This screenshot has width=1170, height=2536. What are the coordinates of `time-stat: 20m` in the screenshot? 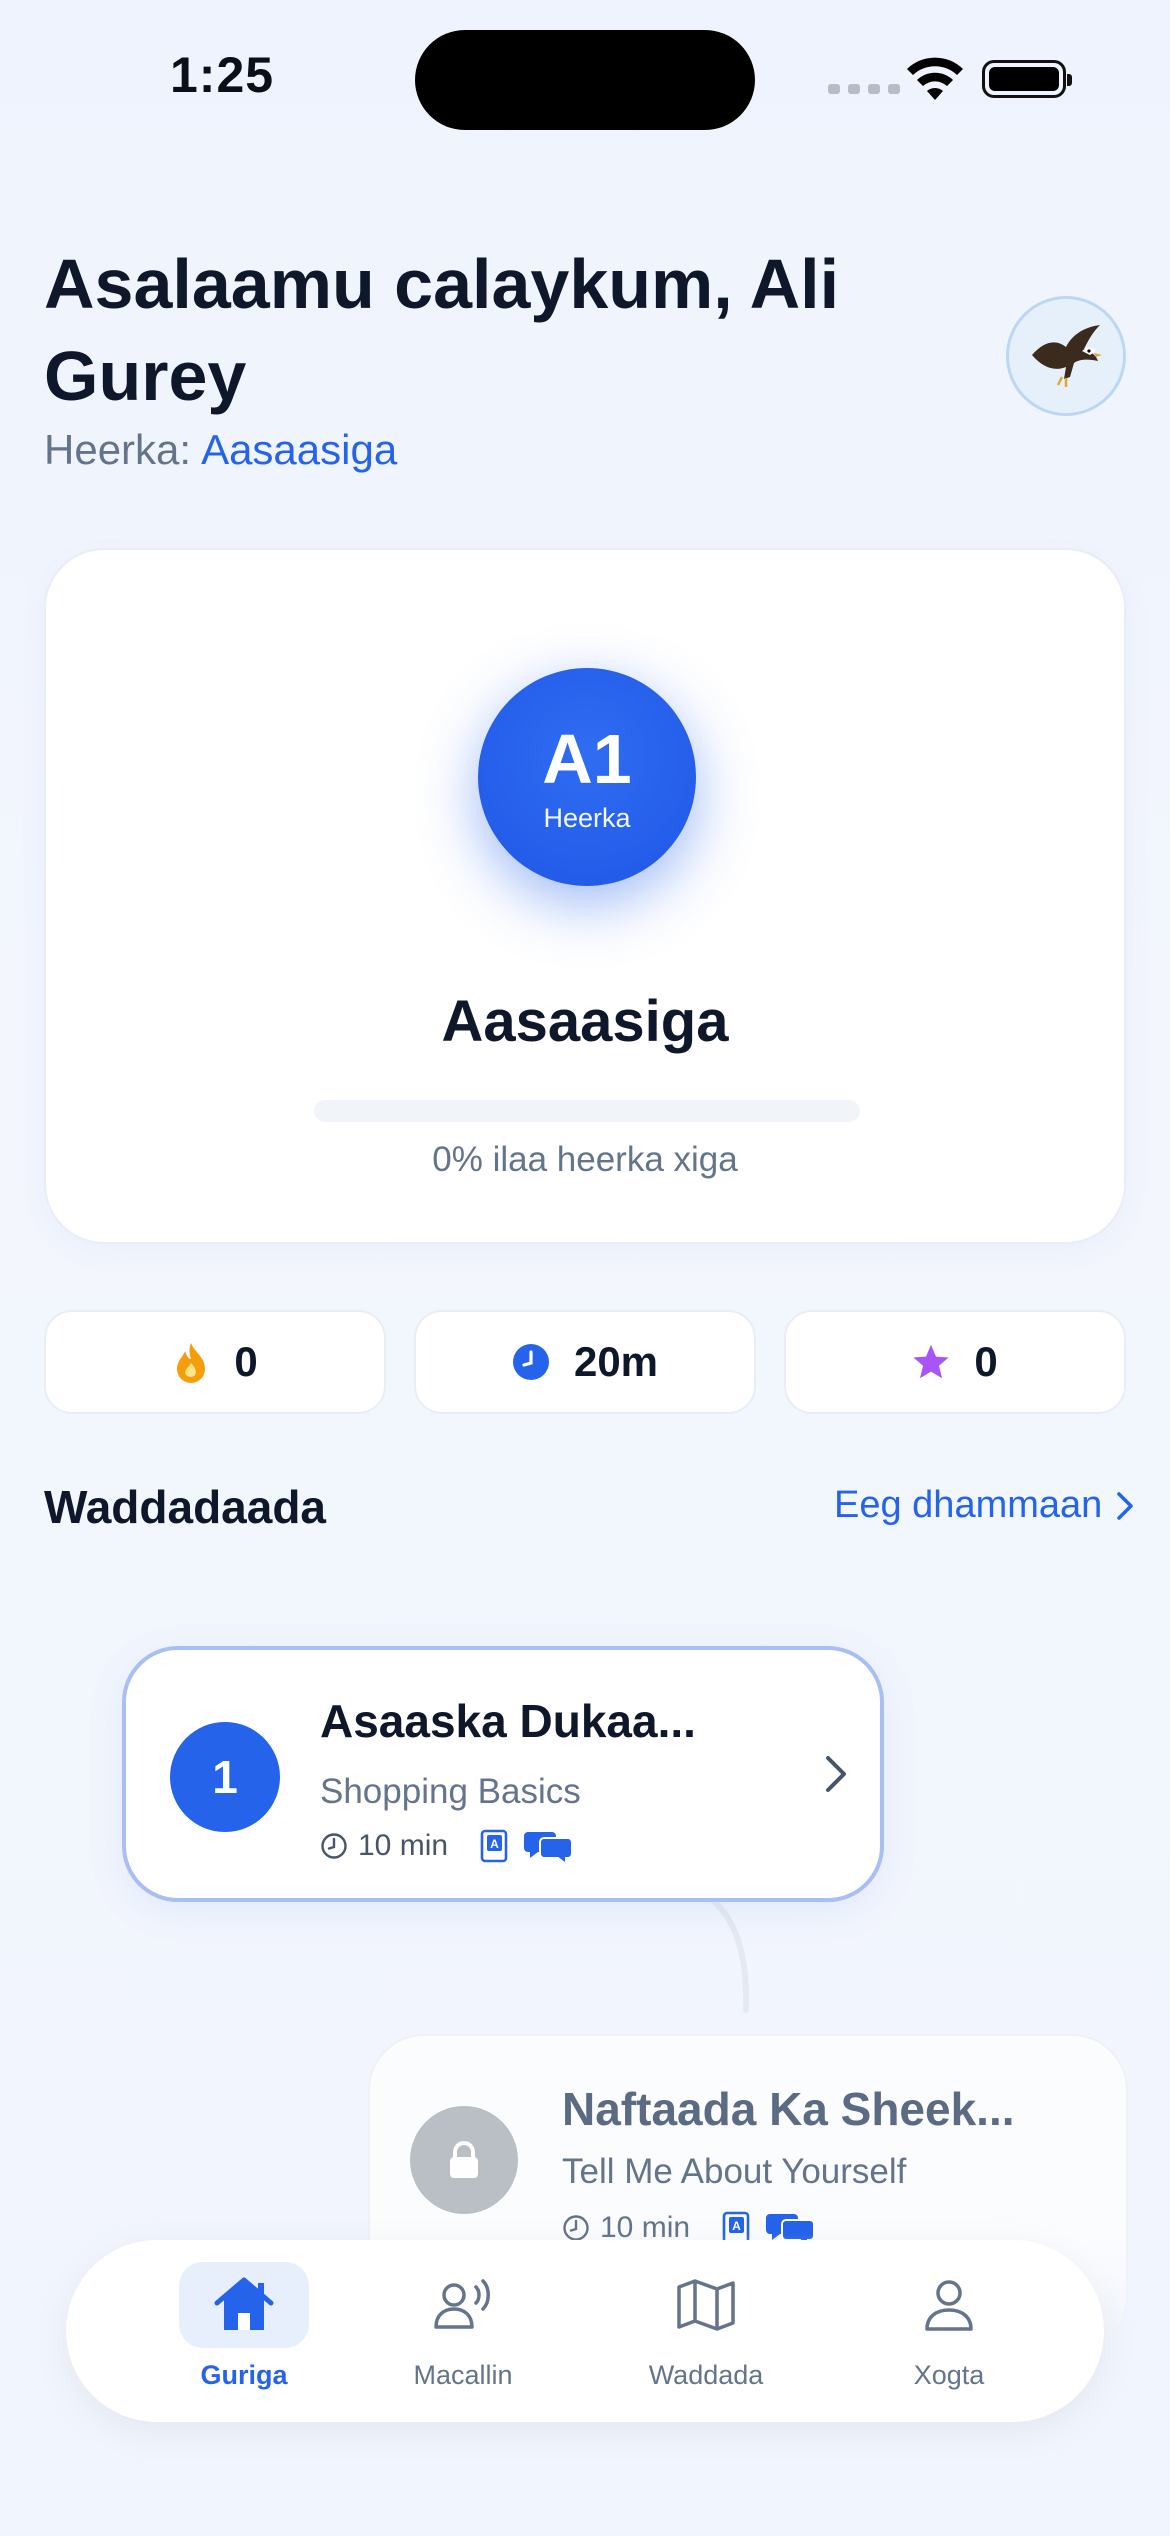 It's located at (585, 1362).